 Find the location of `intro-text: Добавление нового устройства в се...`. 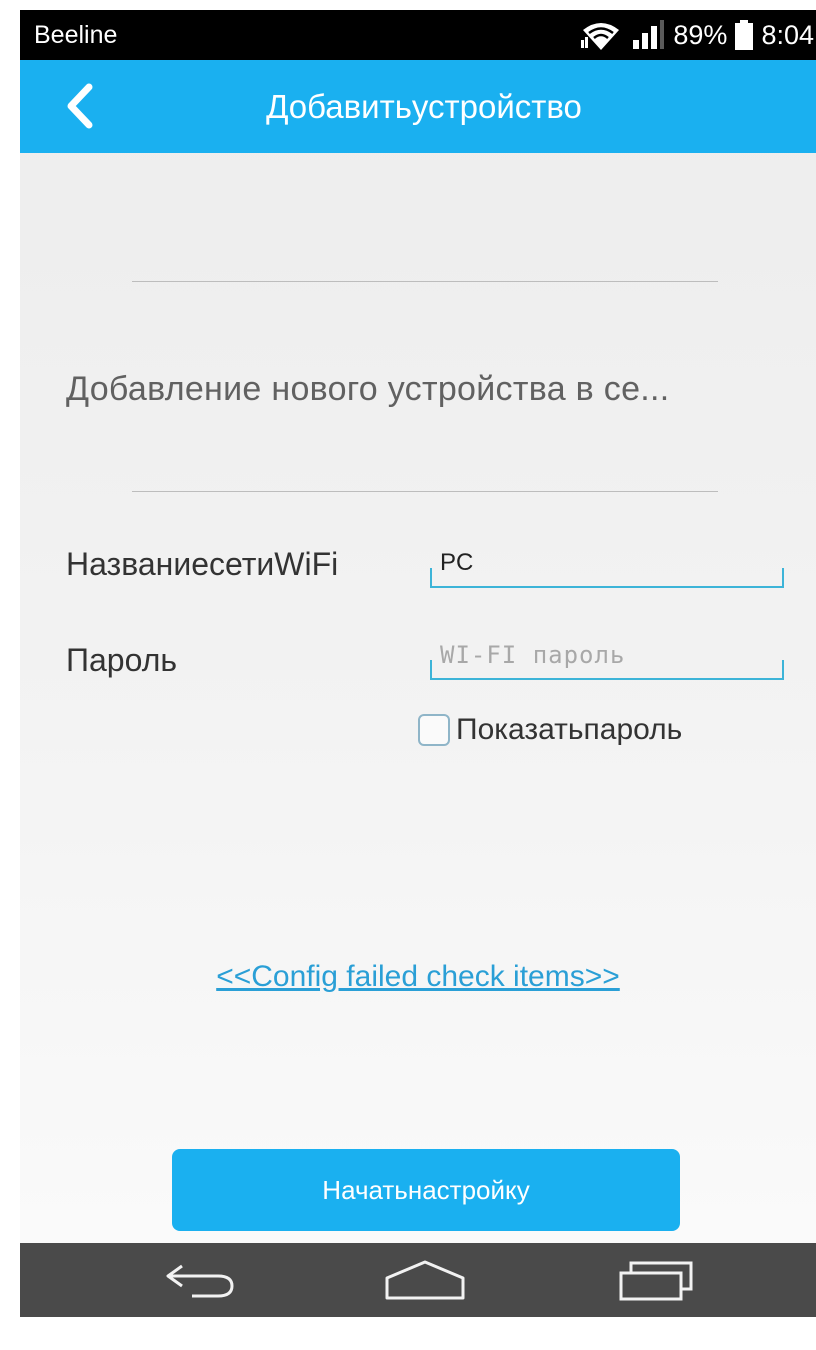

intro-text: Добавление нового устройства в се... is located at coordinates (368, 389).